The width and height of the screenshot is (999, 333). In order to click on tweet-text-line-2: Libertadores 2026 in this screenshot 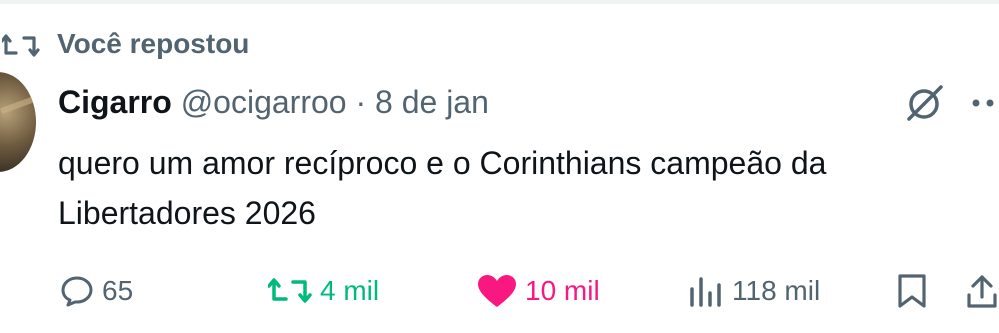, I will do `click(187, 213)`.